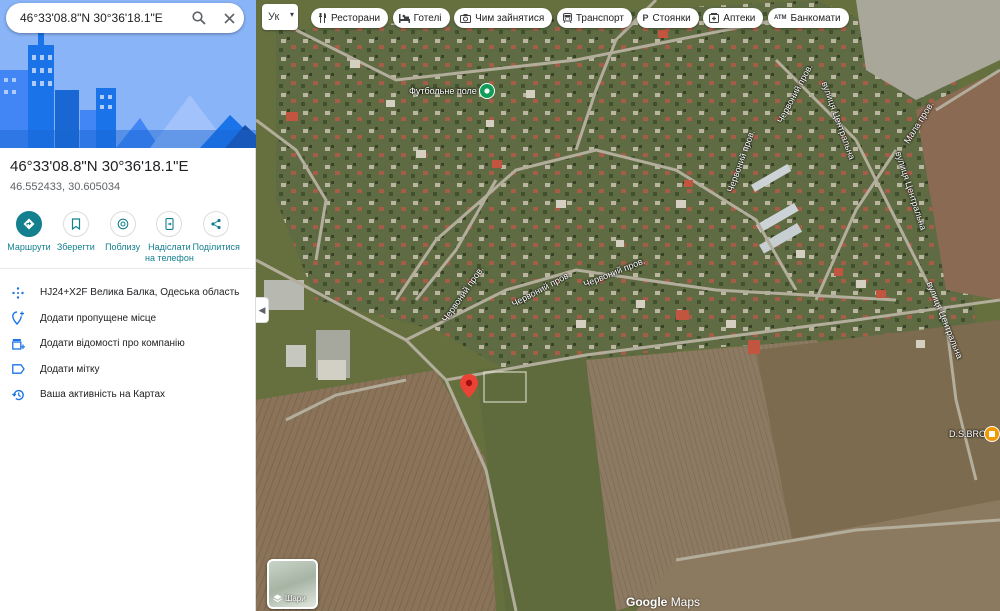 The height and width of the screenshot is (611, 1000). What do you see at coordinates (216, 224) in the screenshot?
I see `share-icon` at bounding box center [216, 224].